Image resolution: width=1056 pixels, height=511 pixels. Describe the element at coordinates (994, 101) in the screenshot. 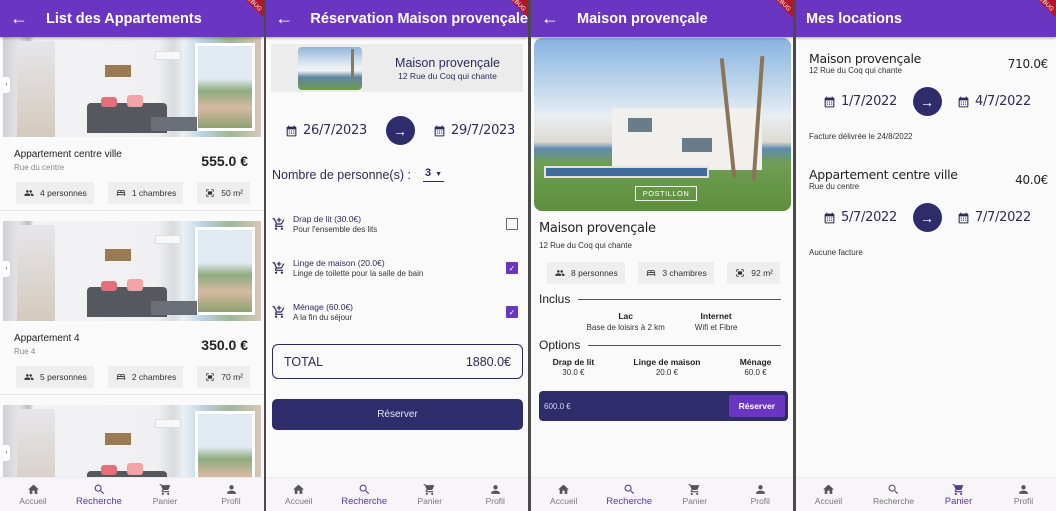

I see `rental-end-date: 4/7/2022` at that location.